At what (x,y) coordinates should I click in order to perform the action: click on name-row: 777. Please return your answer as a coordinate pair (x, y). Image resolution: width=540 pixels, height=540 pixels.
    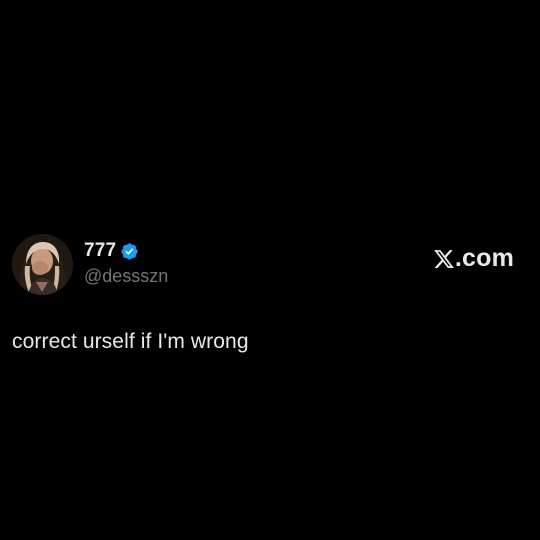
    Looking at the image, I should click on (126, 251).